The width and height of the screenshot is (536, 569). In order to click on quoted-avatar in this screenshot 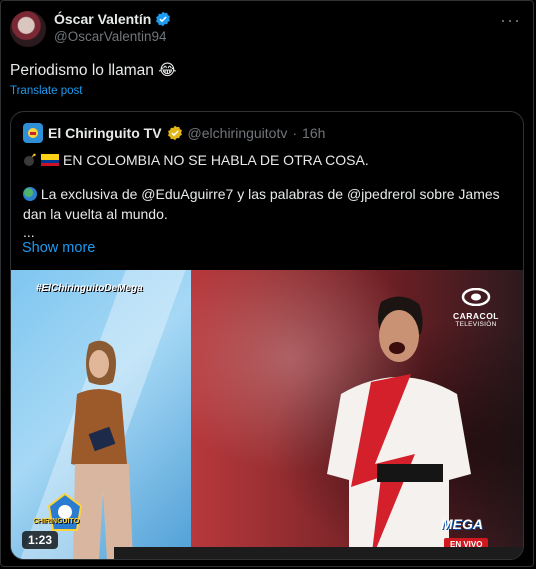, I will do `click(33, 133)`.